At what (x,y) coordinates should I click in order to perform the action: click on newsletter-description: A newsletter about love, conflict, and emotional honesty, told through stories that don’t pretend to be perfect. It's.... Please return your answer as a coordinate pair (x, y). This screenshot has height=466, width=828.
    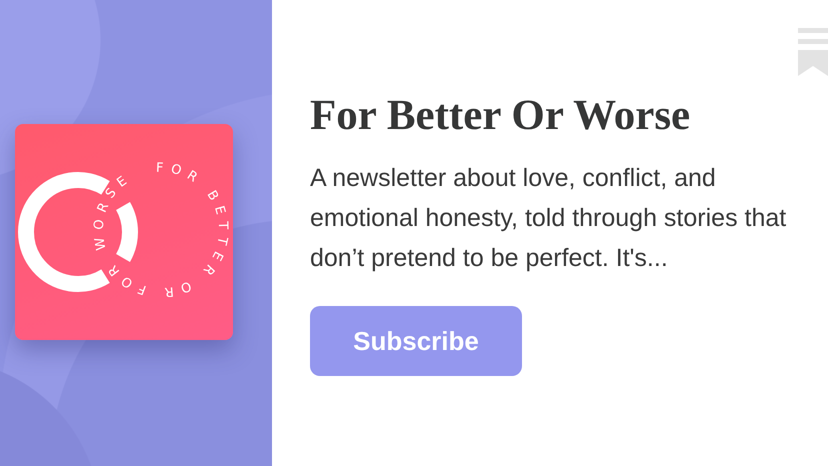
    Looking at the image, I should click on (549, 218).